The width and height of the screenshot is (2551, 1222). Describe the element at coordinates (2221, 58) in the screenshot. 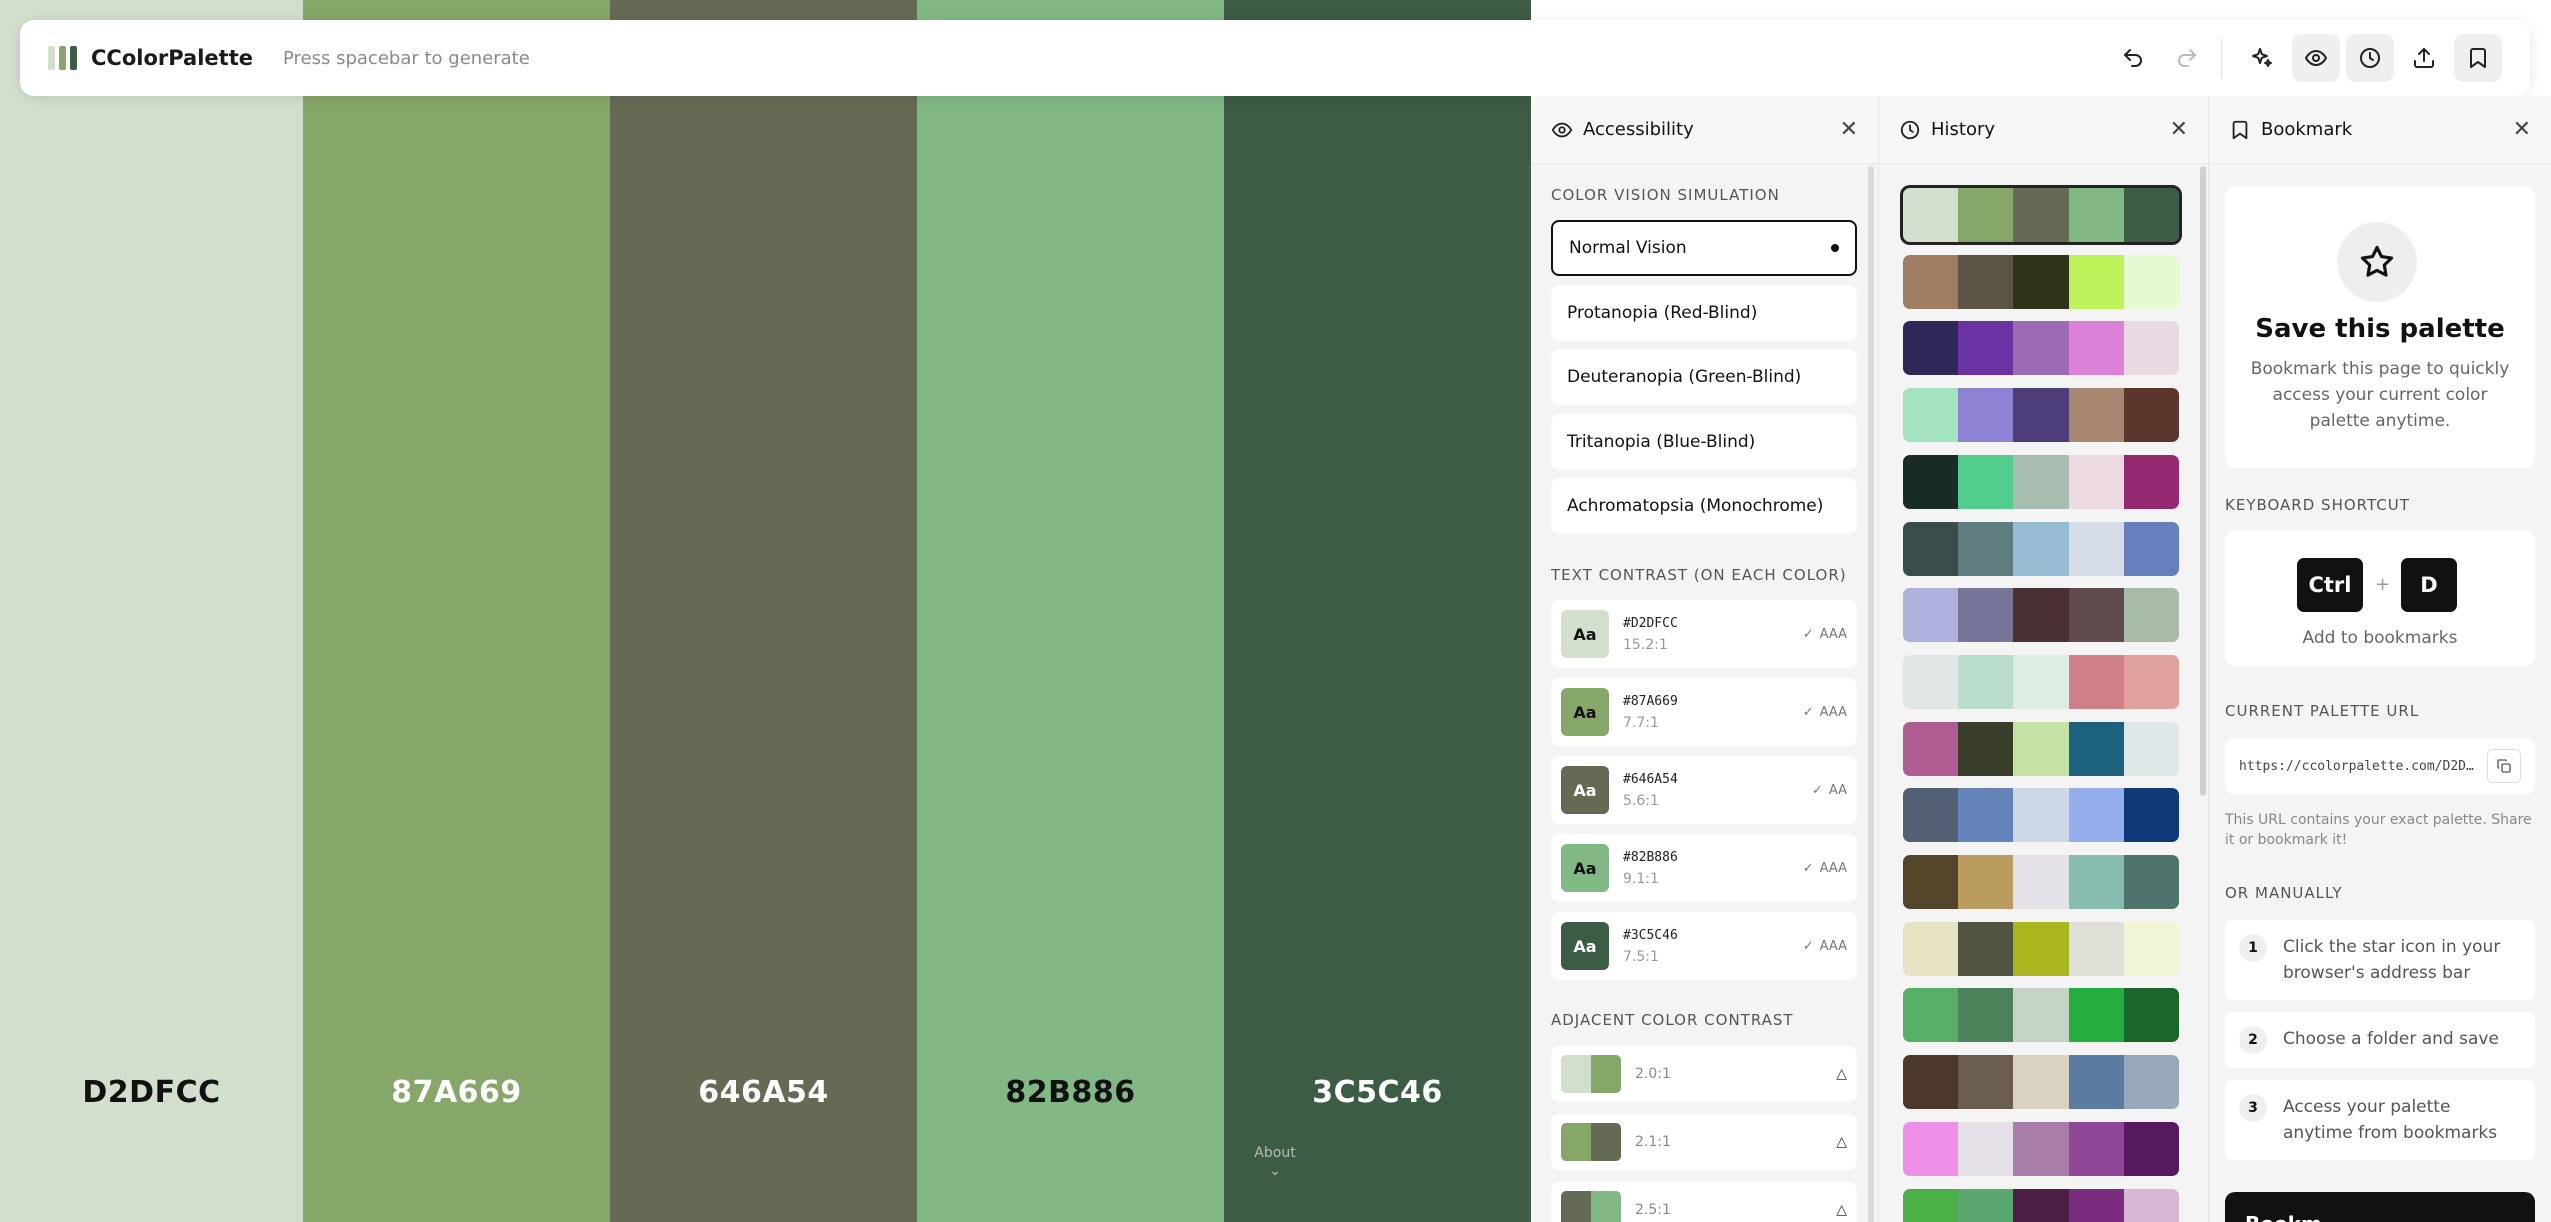

I see `toolbar-divider` at that location.